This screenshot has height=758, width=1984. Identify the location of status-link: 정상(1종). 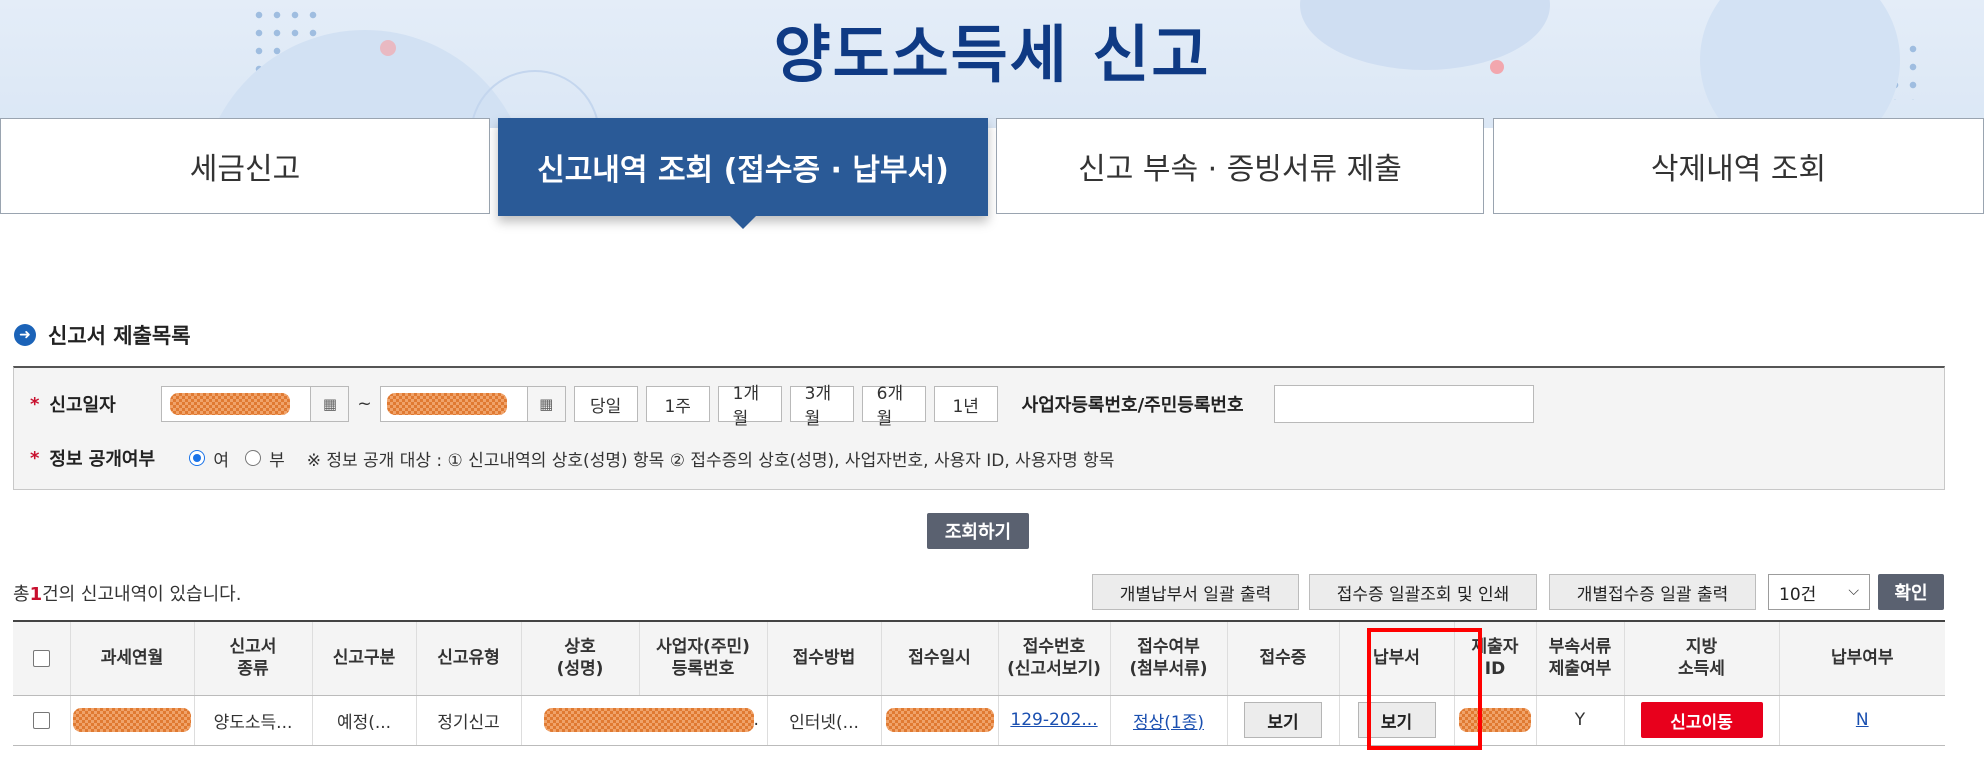
(1168, 723).